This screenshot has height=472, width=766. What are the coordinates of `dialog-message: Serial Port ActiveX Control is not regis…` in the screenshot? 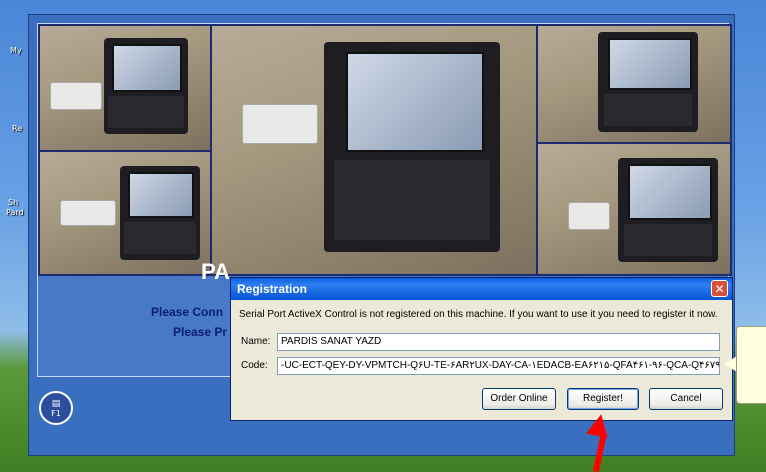 It's located at (478, 314).